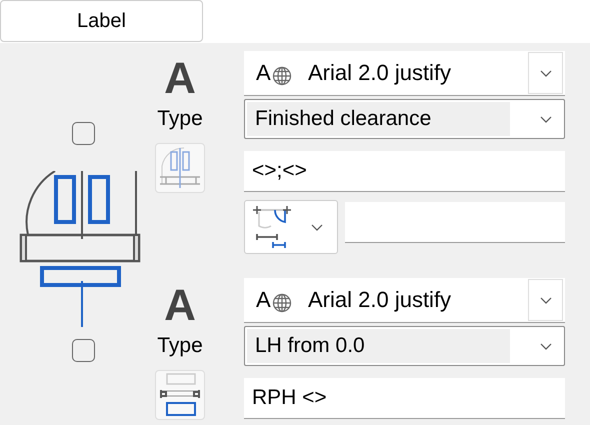  Describe the element at coordinates (404, 346) in the screenshot. I see `mode-dropdown: LH from 0.0` at that location.